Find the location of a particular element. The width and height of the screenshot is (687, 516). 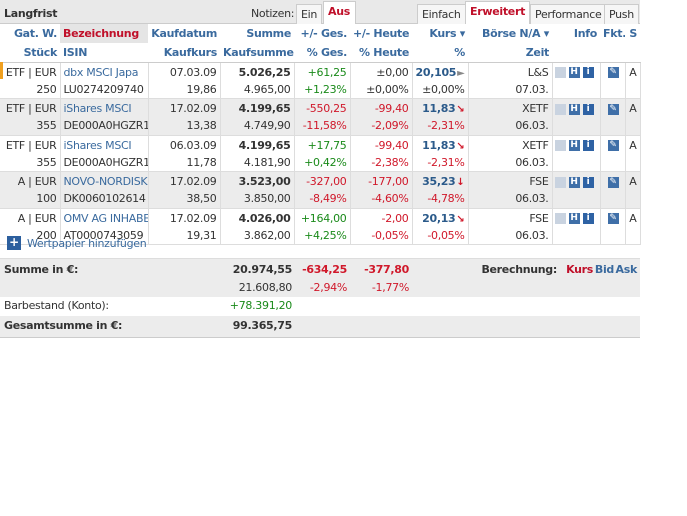

change-total: -550,25 is located at coordinates (322, 108).